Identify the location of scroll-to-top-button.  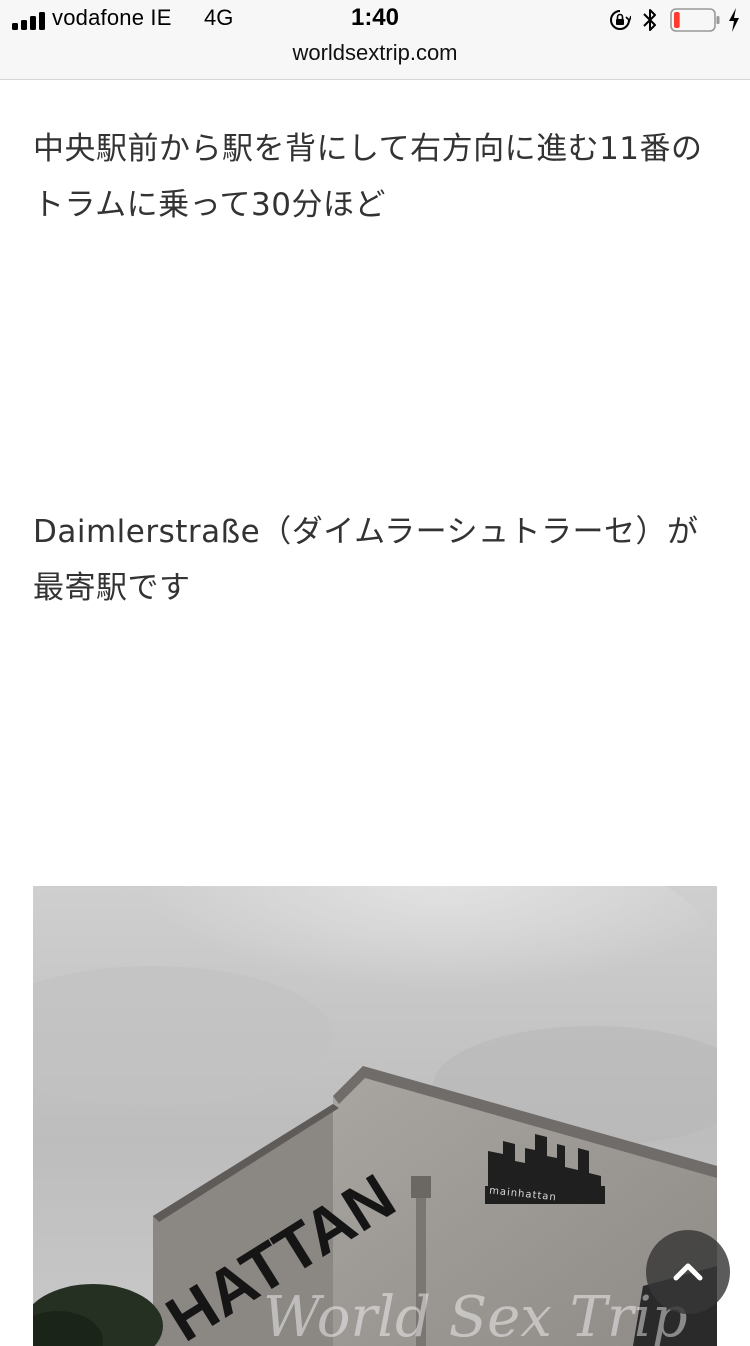
(688, 1272).